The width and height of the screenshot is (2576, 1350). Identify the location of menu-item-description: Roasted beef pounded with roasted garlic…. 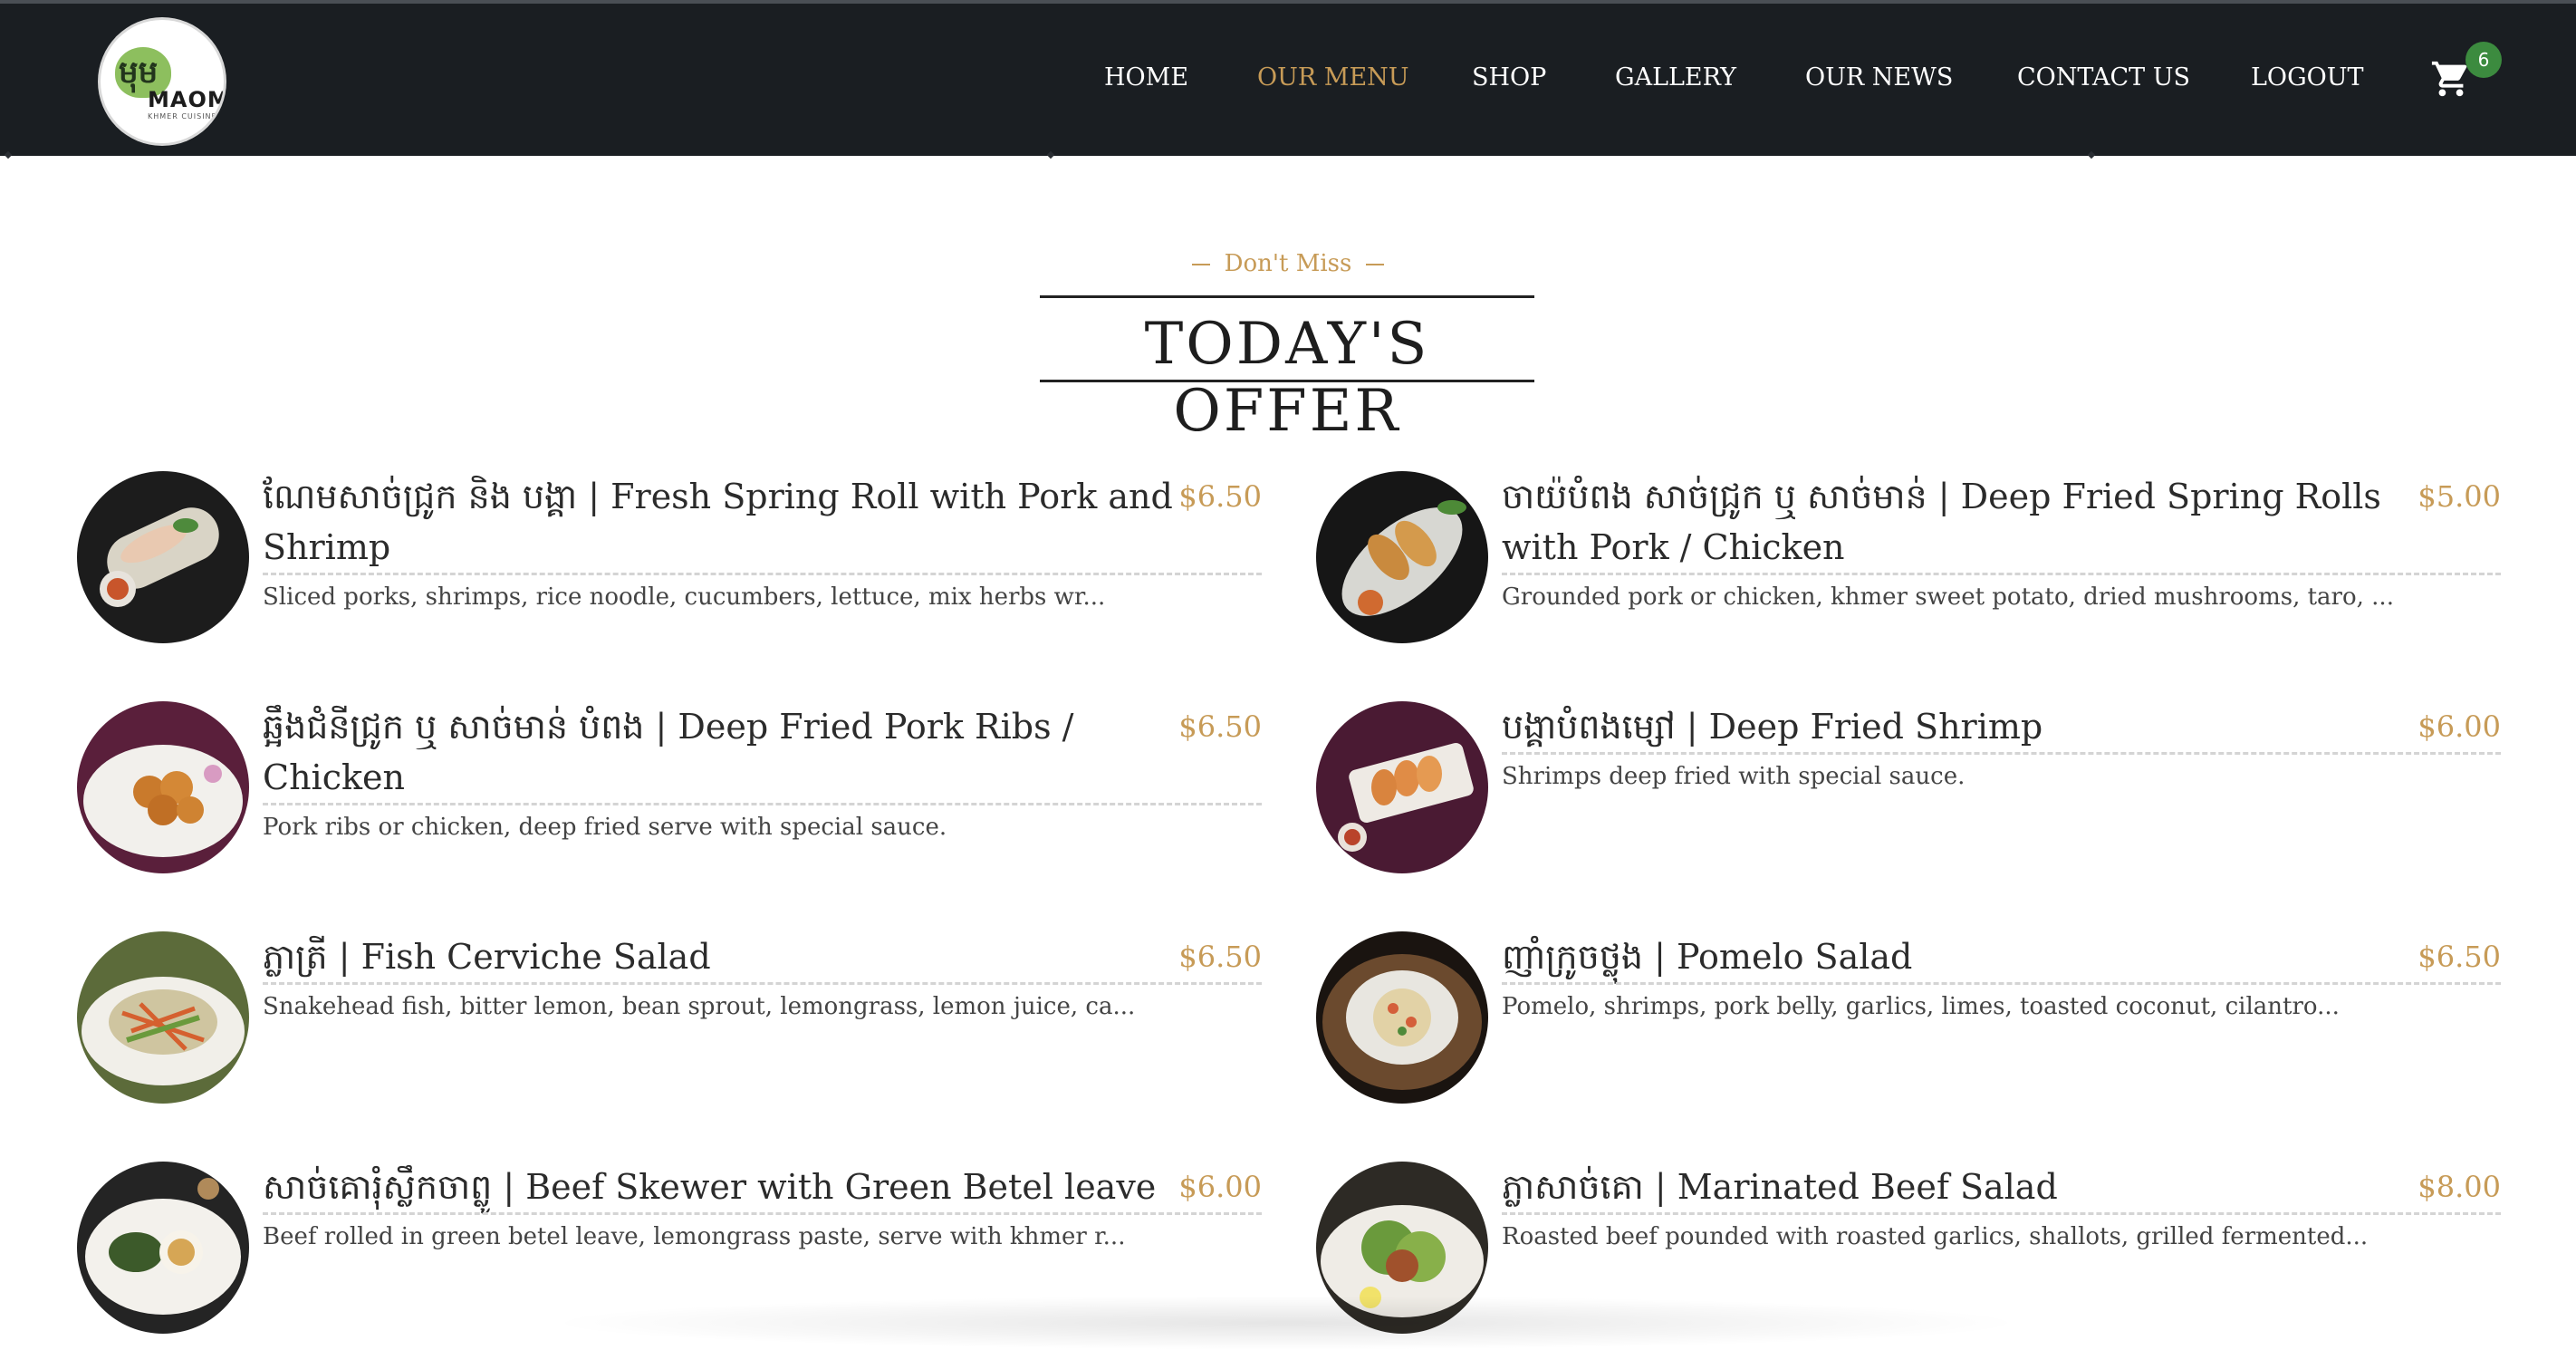
(1935, 1236).